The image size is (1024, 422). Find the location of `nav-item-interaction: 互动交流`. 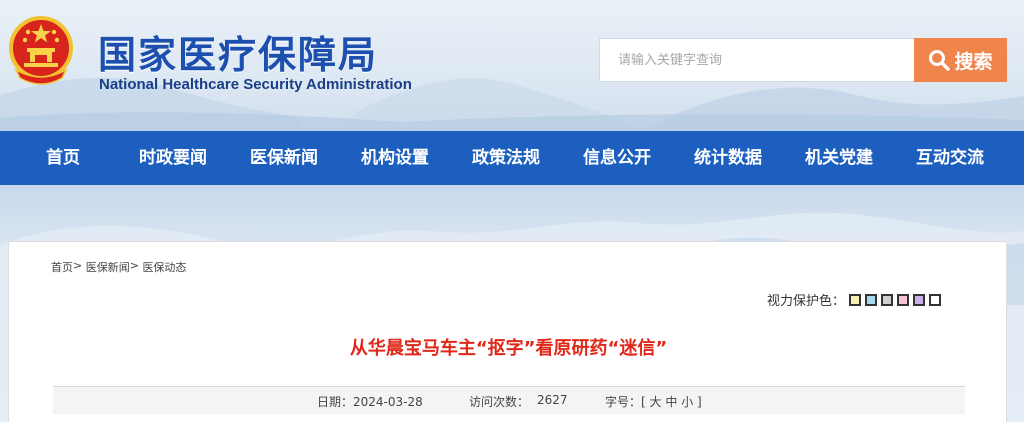

nav-item-interaction: 互动交流 is located at coordinates (950, 158).